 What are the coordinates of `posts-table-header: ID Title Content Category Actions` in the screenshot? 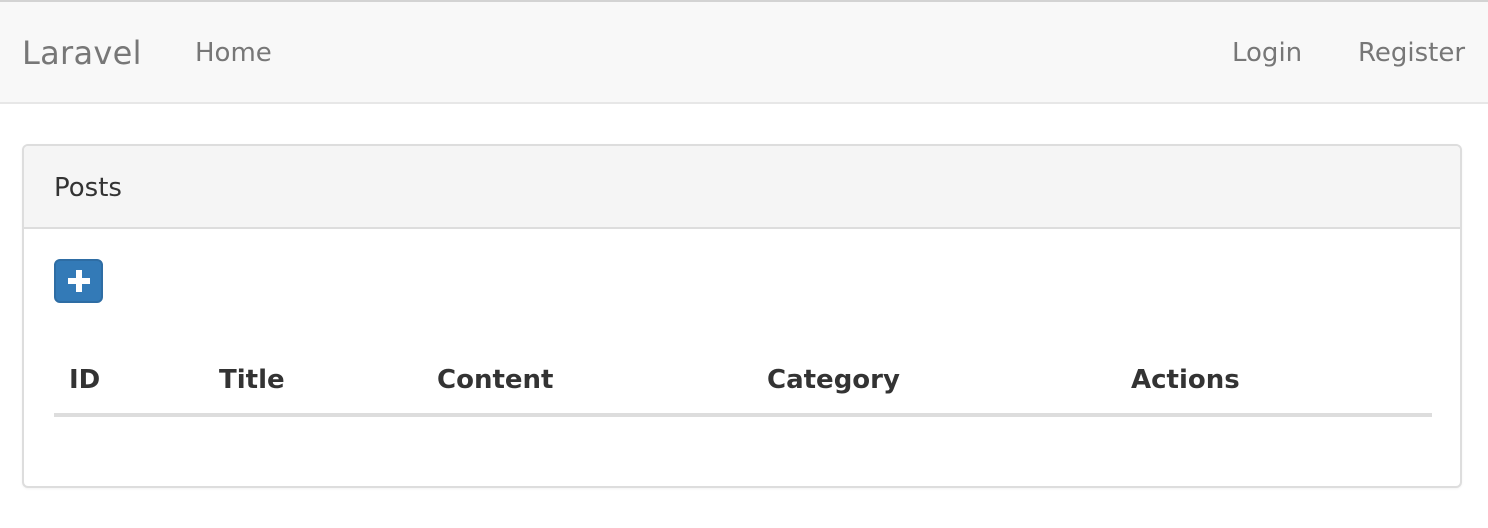 It's located at (743, 389).